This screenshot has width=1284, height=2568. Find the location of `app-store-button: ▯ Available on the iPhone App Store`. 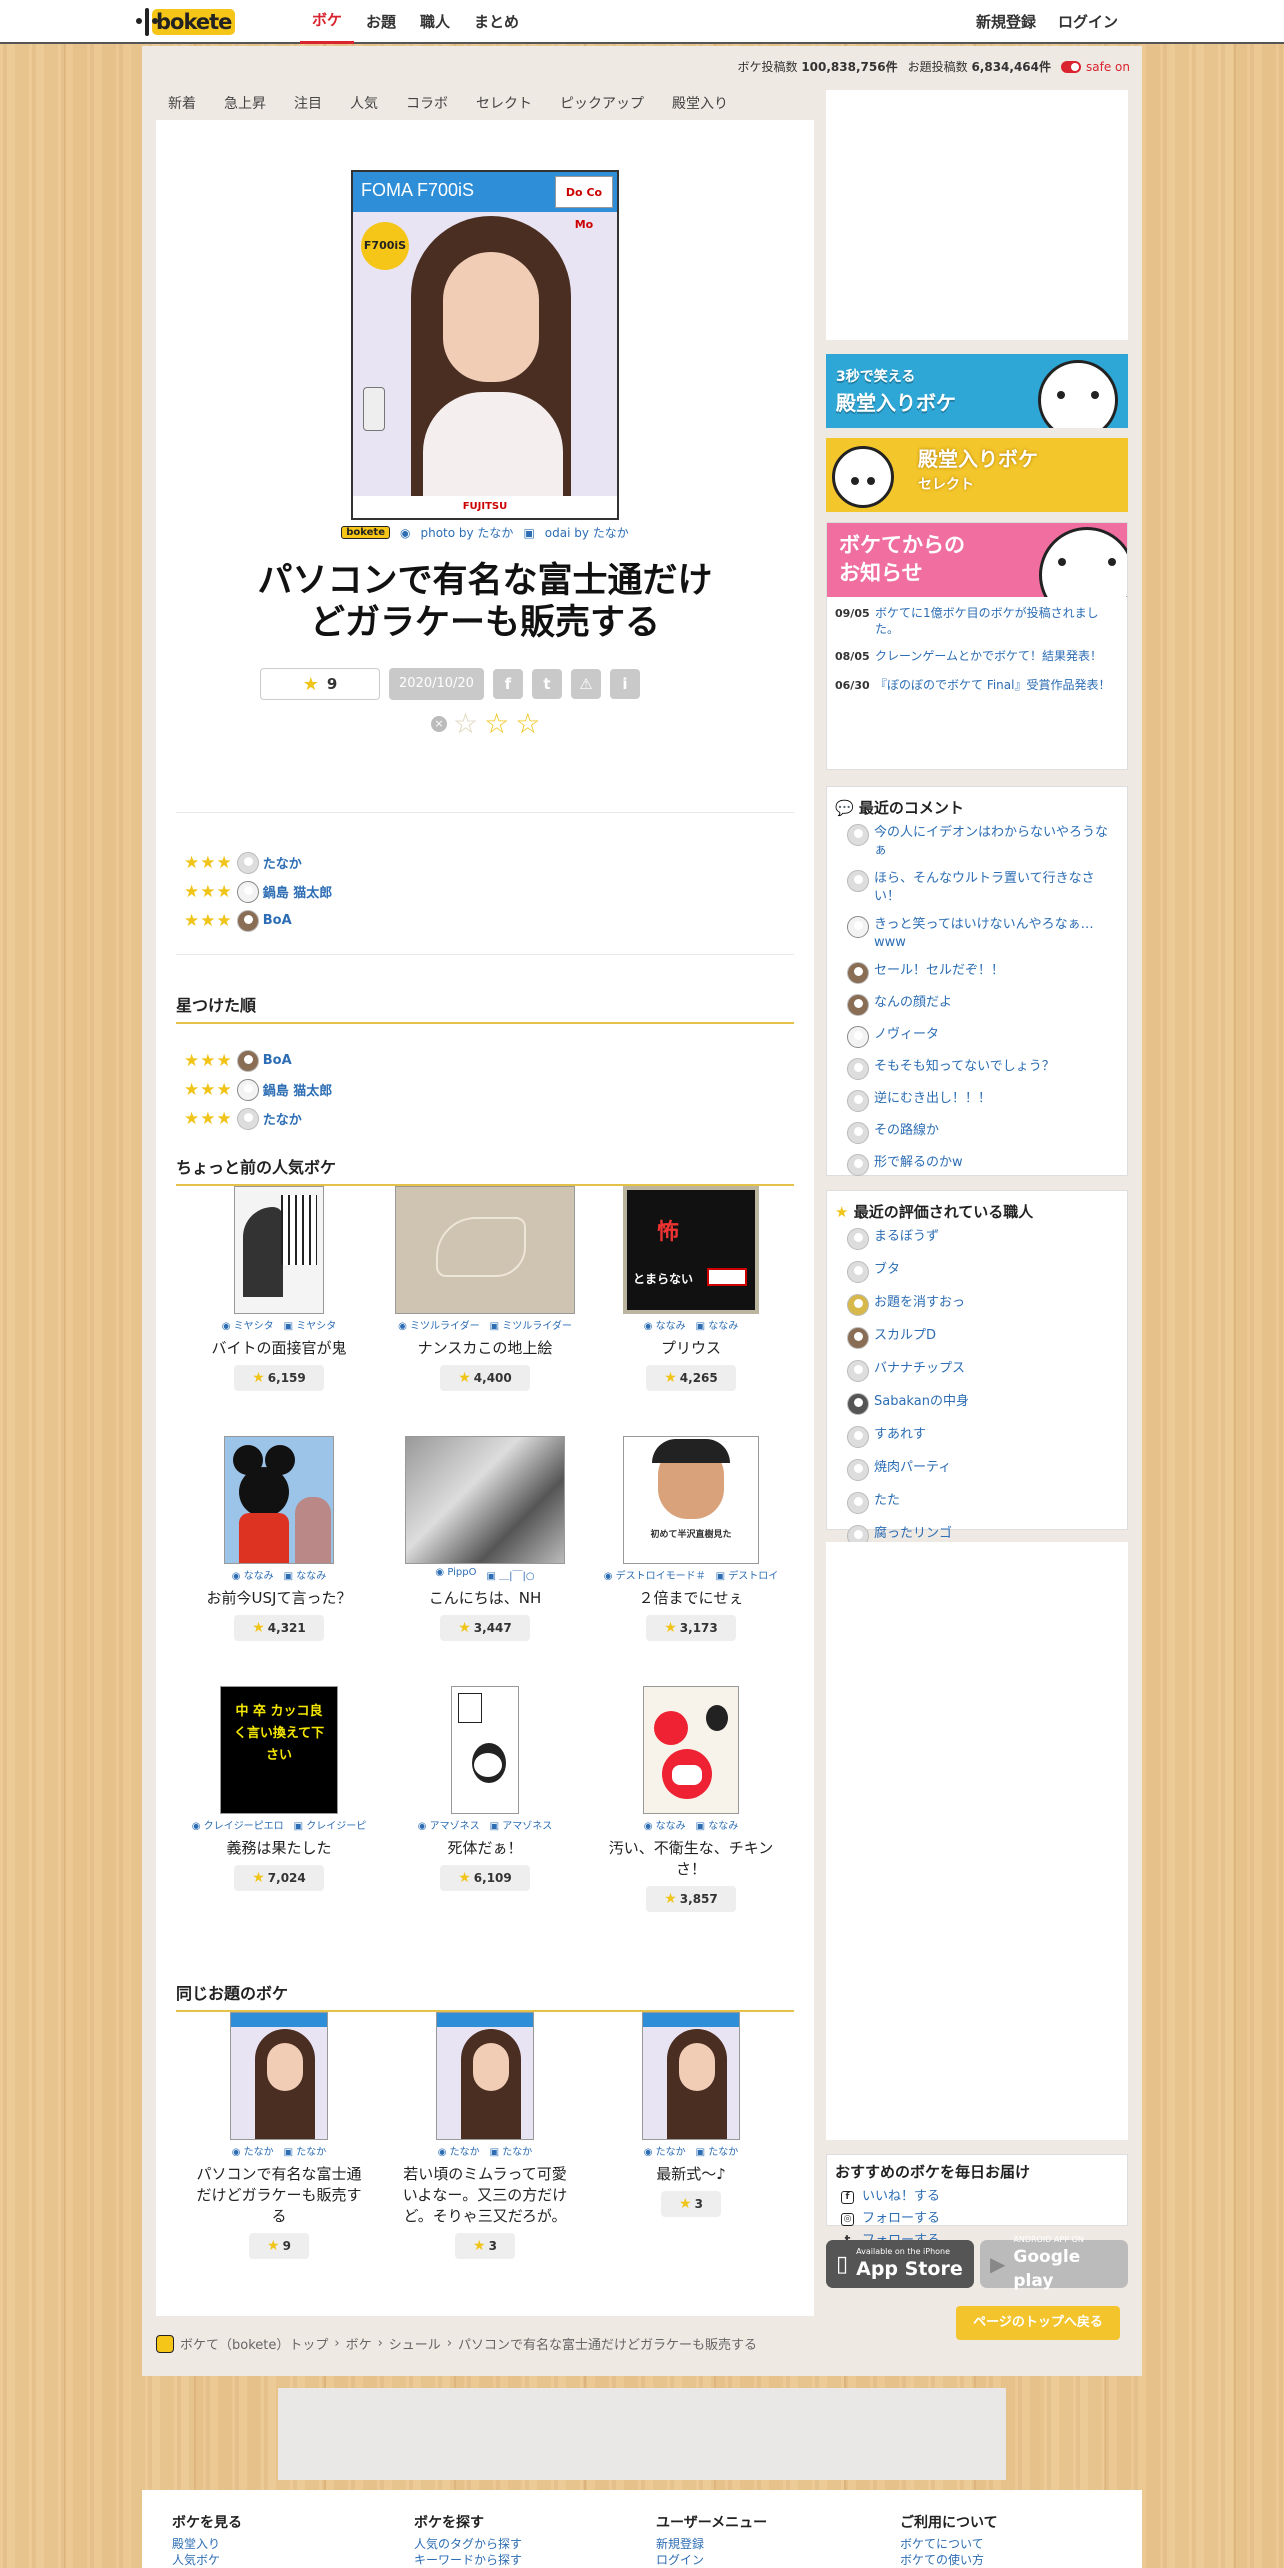

app-store-button: ▯ Available on the iPhone App Store is located at coordinates (900, 2264).